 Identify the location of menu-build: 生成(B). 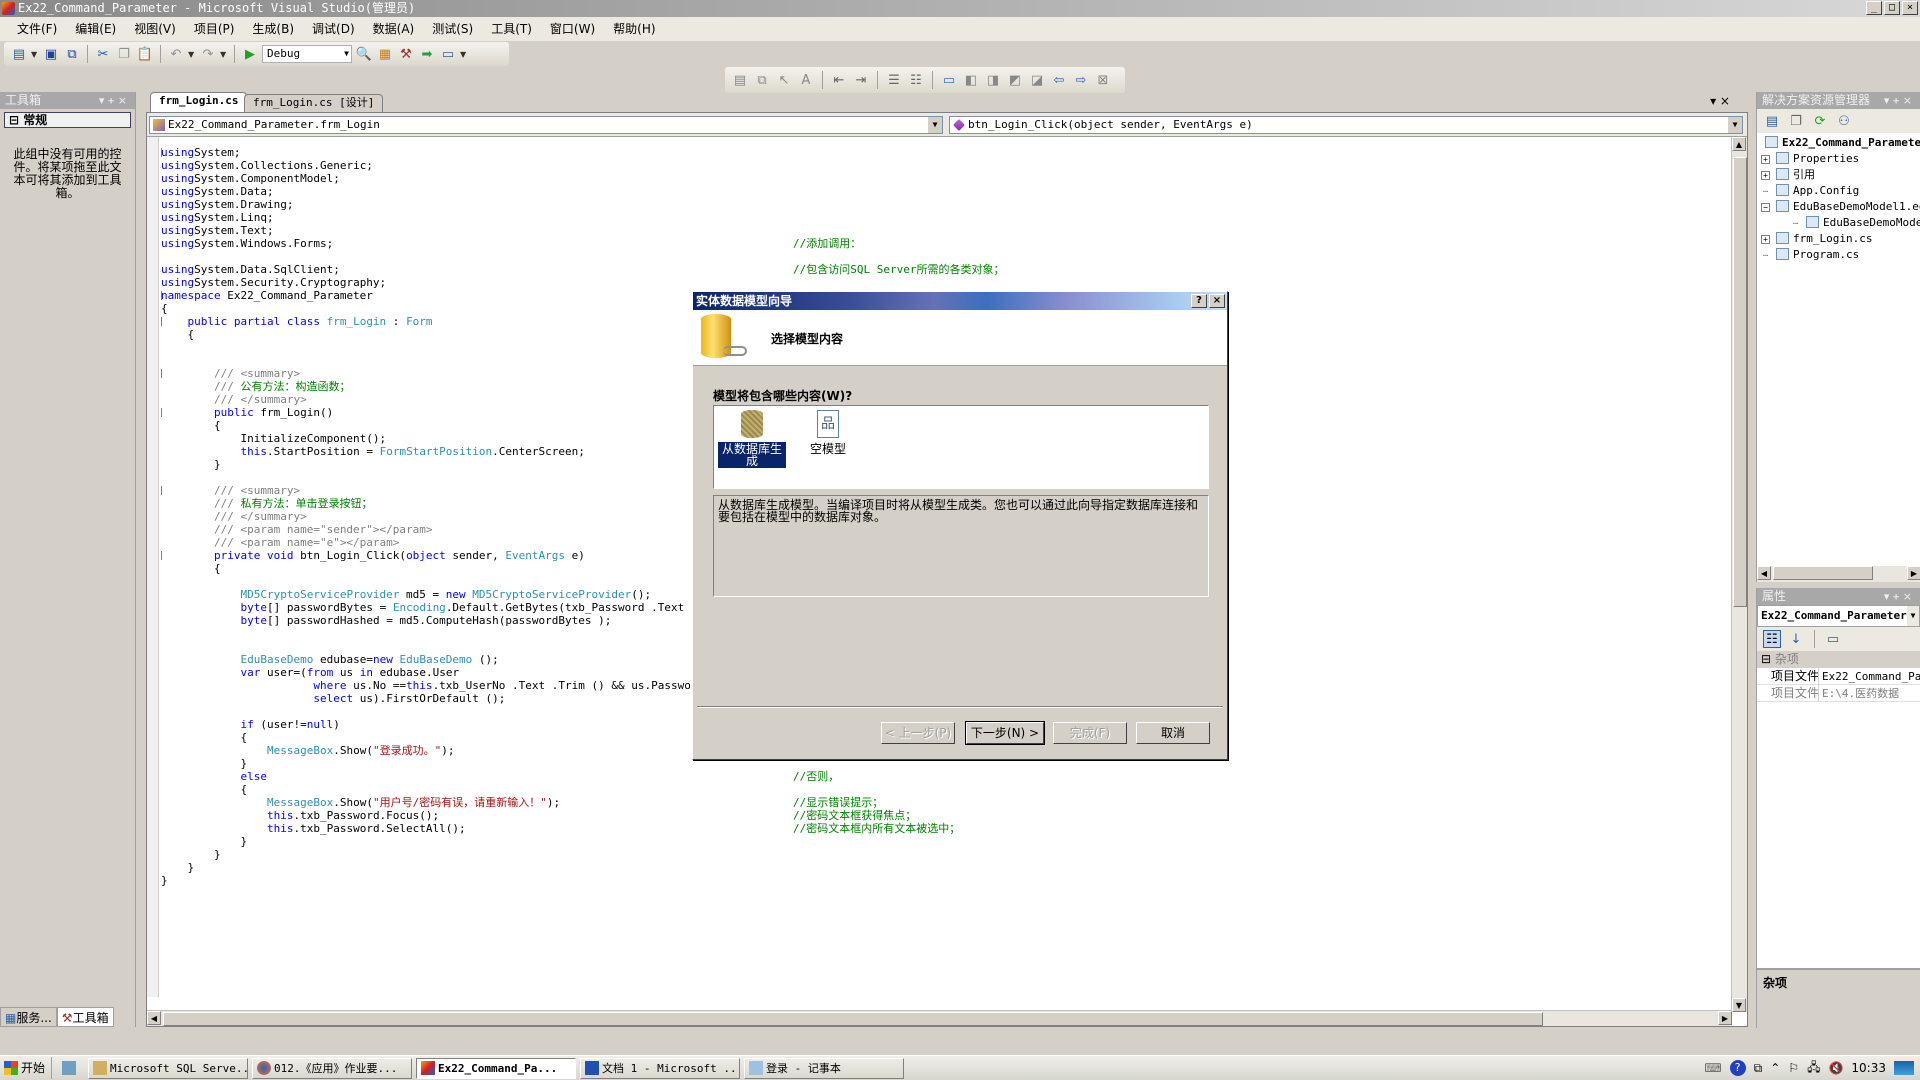
(273, 29).